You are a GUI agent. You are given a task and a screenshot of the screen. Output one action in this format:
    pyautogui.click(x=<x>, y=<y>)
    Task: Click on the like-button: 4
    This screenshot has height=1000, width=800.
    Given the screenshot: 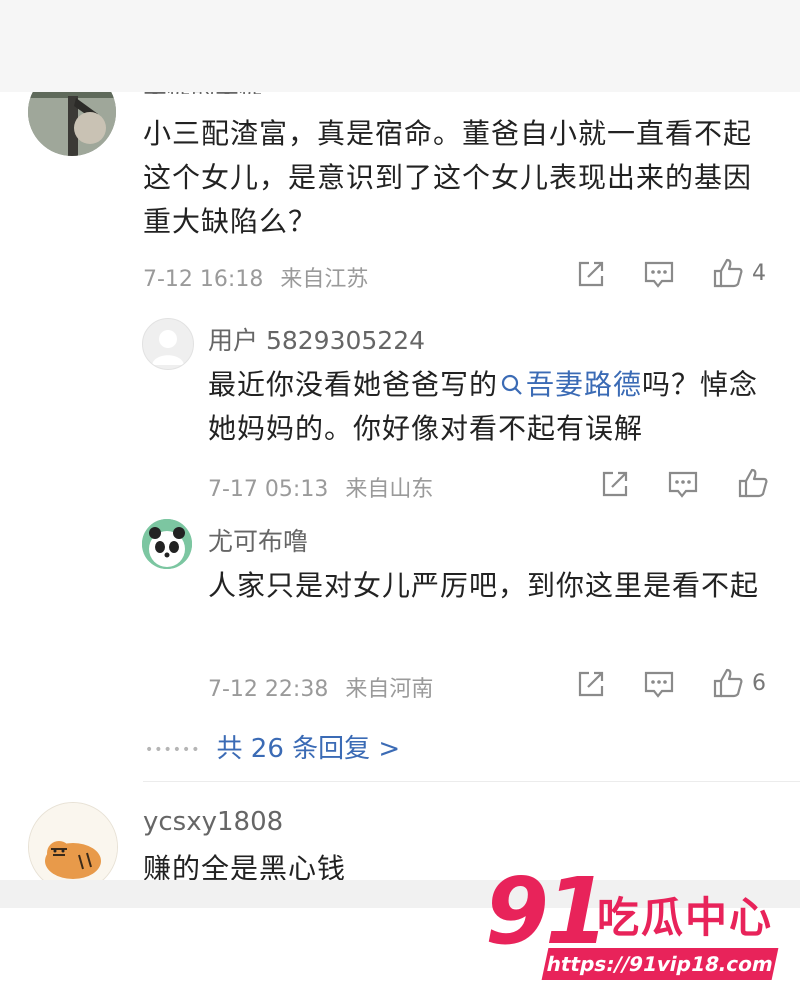 What is the action you would take?
    pyautogui.click(x=739, y=273)
    